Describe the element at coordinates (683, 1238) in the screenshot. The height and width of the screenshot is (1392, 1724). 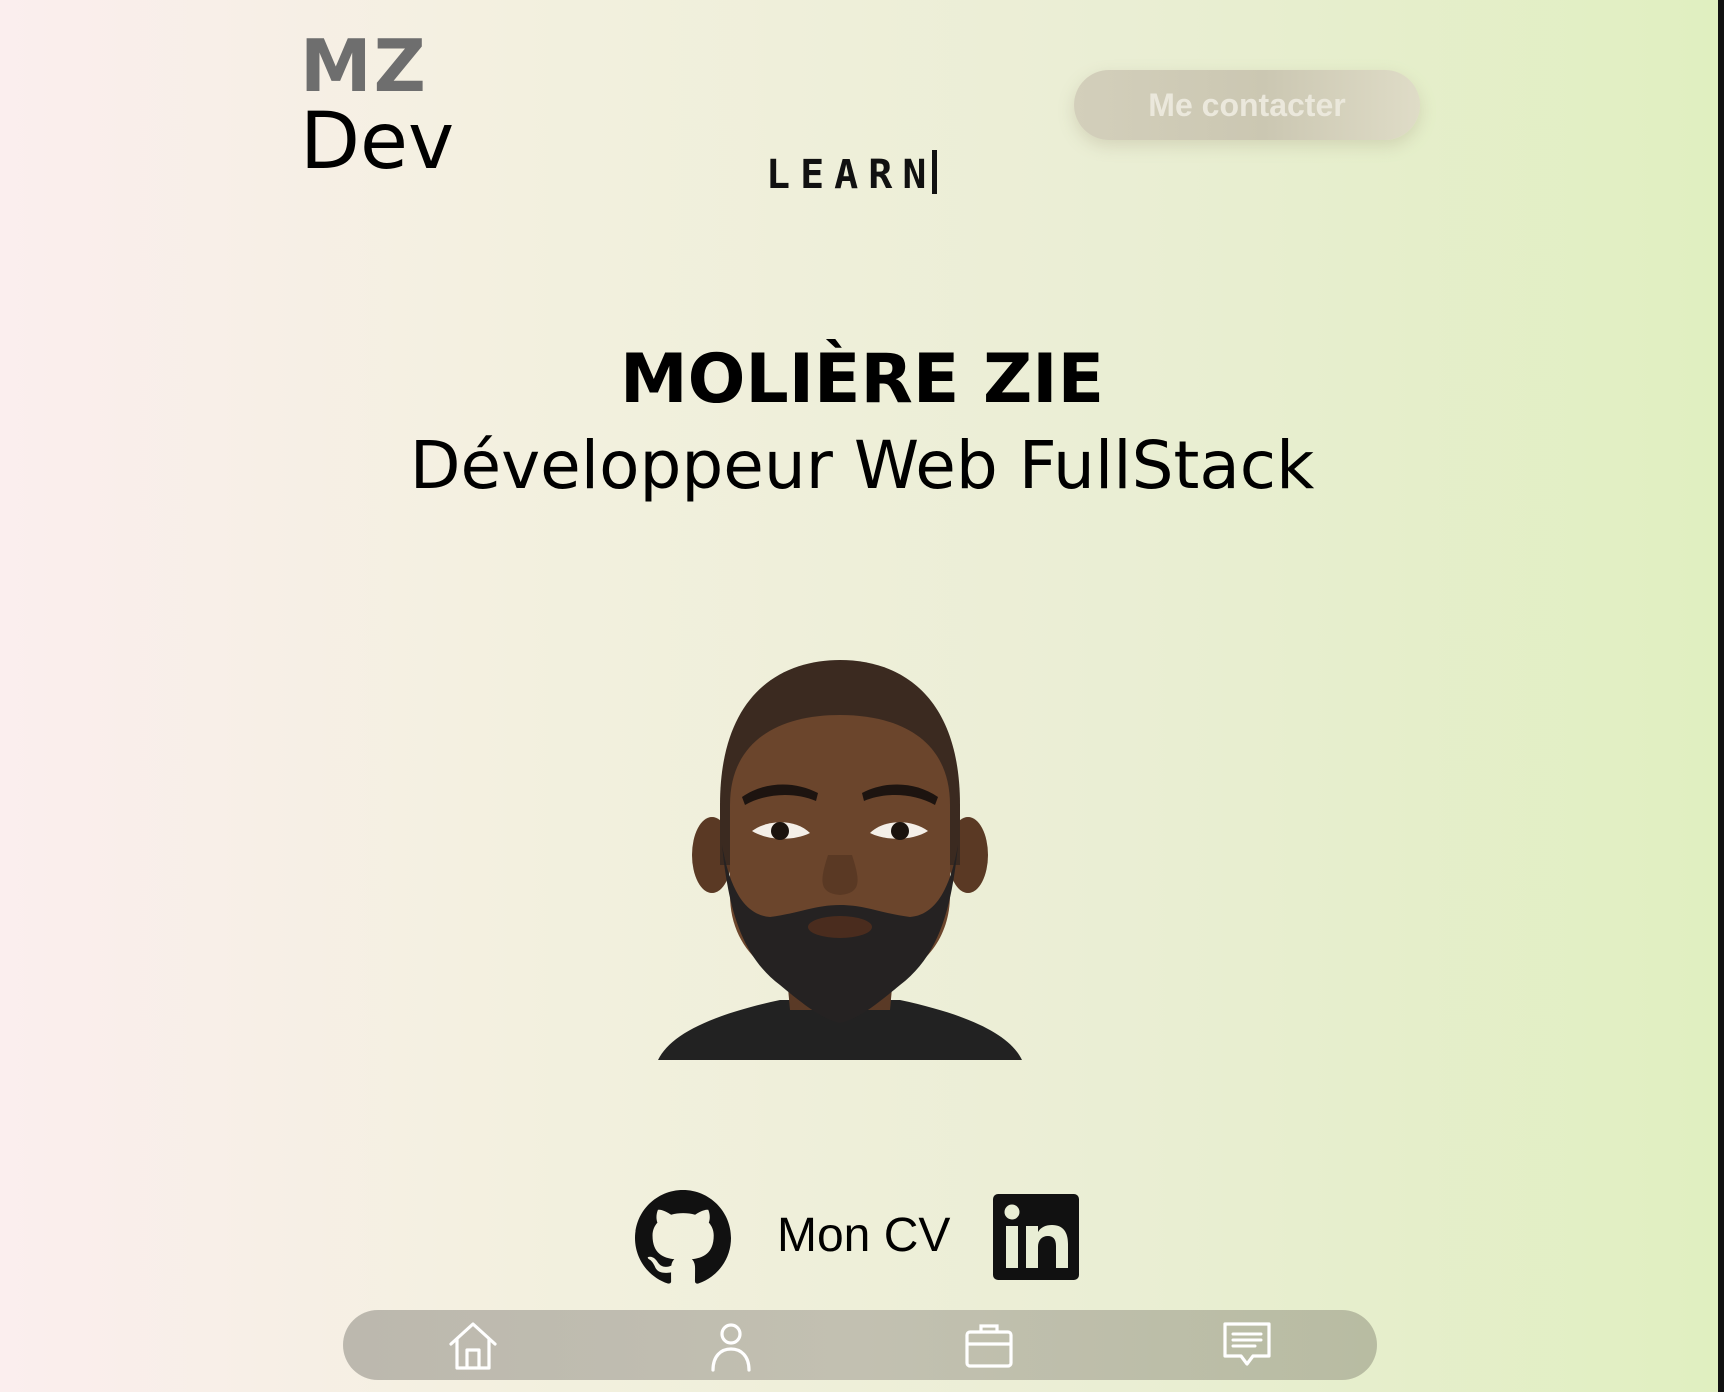
I see `github-icon` at that location.